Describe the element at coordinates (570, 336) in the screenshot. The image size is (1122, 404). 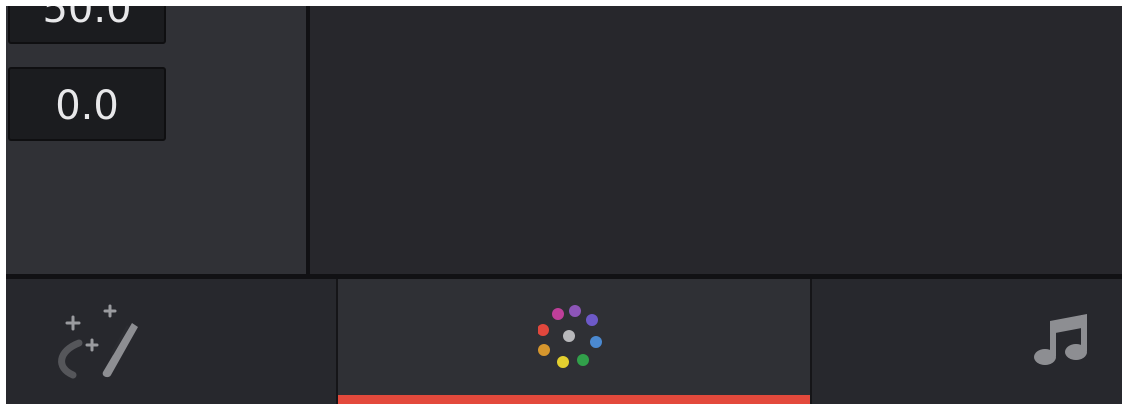
I see `color-wheel-icon` at that location.